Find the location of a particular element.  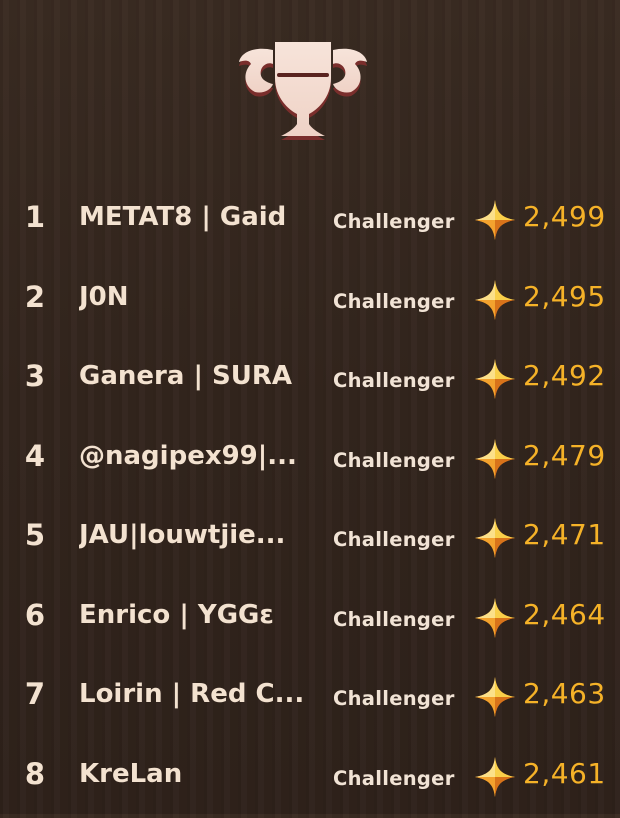

score-value: 2,471 is located at coordinates (564, 534).